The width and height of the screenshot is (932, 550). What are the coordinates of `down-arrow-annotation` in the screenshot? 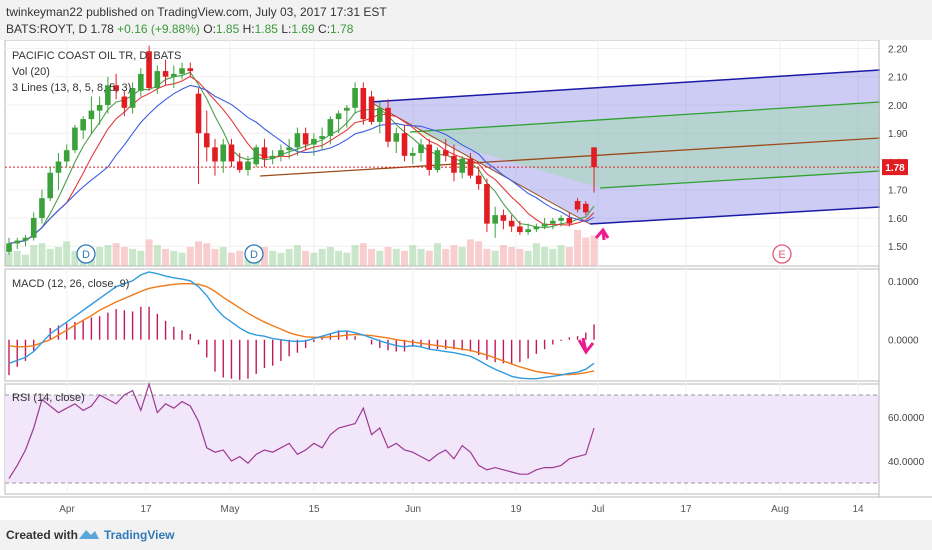 It's located at (586, 346).